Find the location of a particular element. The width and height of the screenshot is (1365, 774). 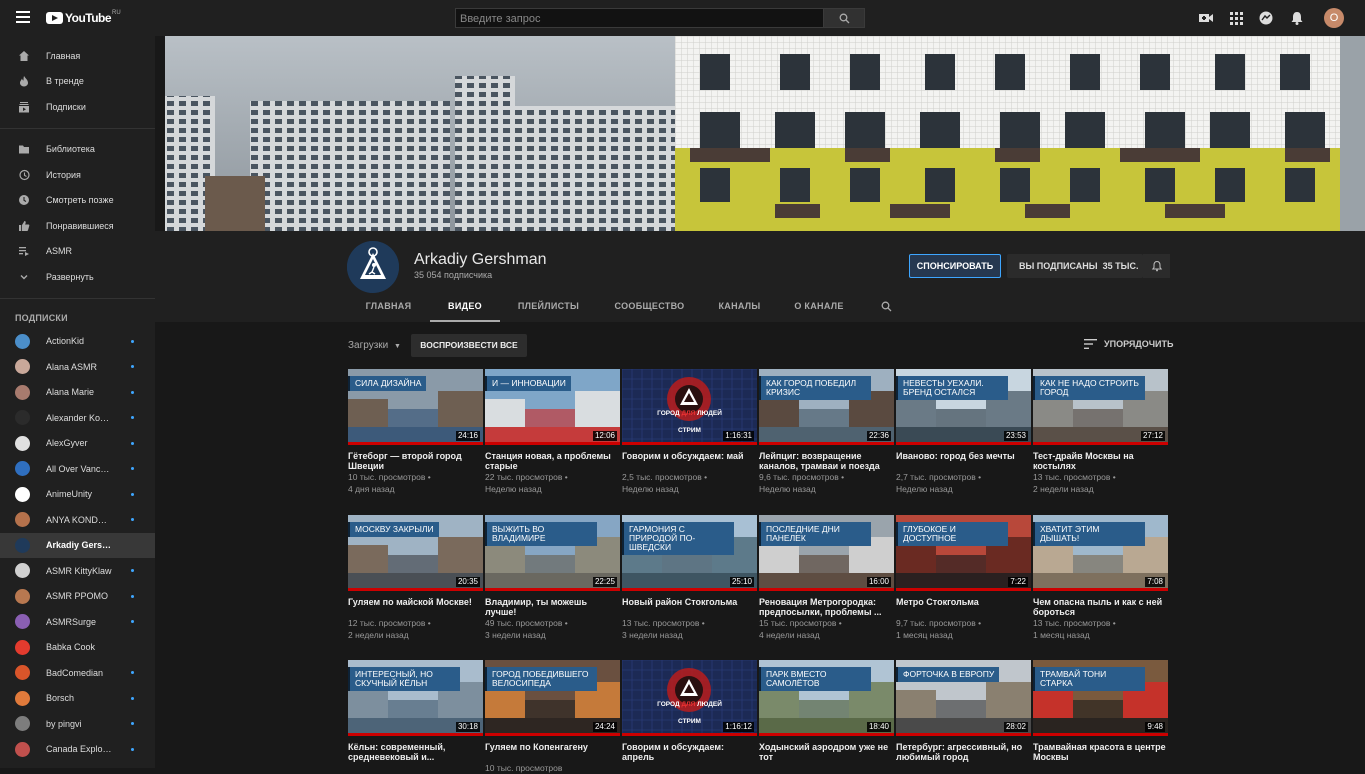

video-title: Иваново: город без мечты is located at coordinates (963, 461).